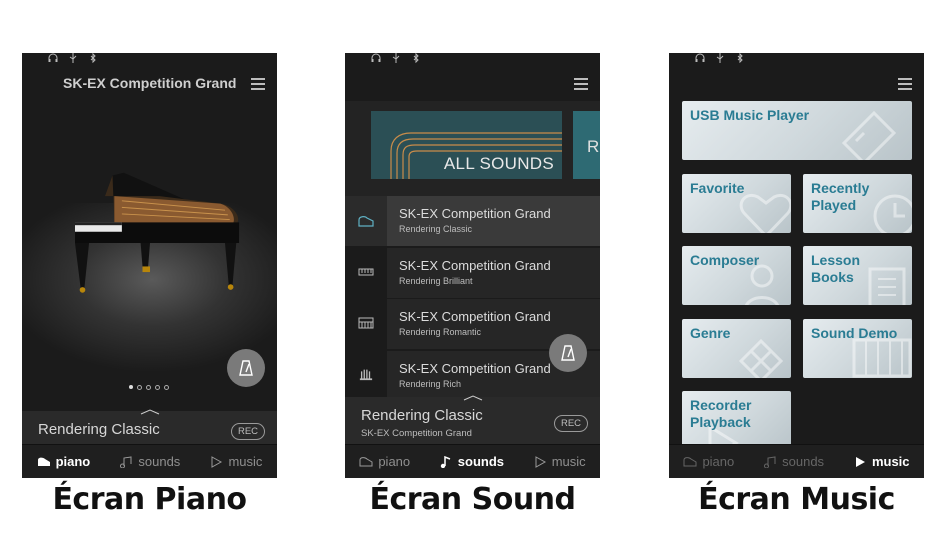  Describe the element at coordinates (725, 260) in the screenshot. I see `tile-composer-label: Composer` at that location.